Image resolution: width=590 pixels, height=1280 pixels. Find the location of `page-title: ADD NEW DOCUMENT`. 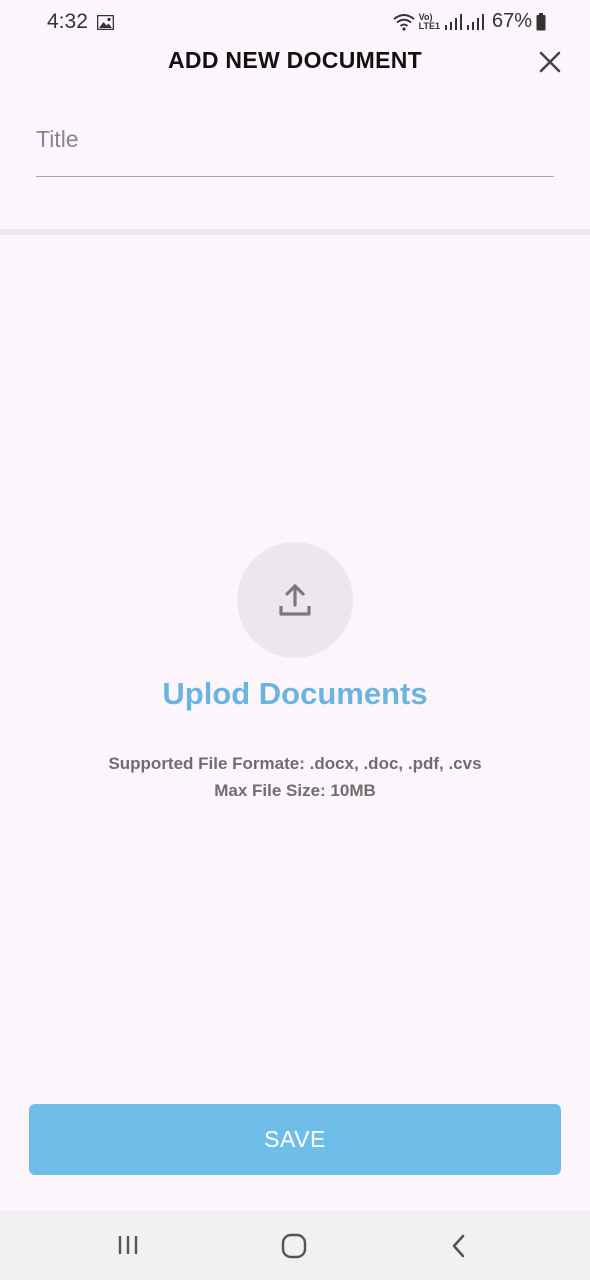

page-title: ADD NEW DOCUMENT is located at coordinates (295, 60).